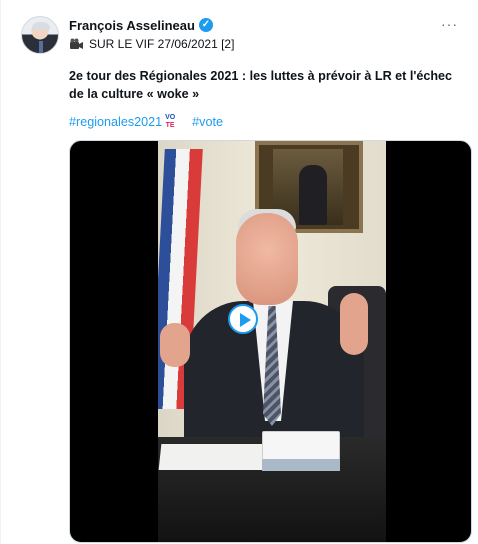 This screenshot has width=478, height=544. What do you see at coordinates (76, 43) in the screenshot?
I see `movie-camera-icon` at bounding box center [76, 43].